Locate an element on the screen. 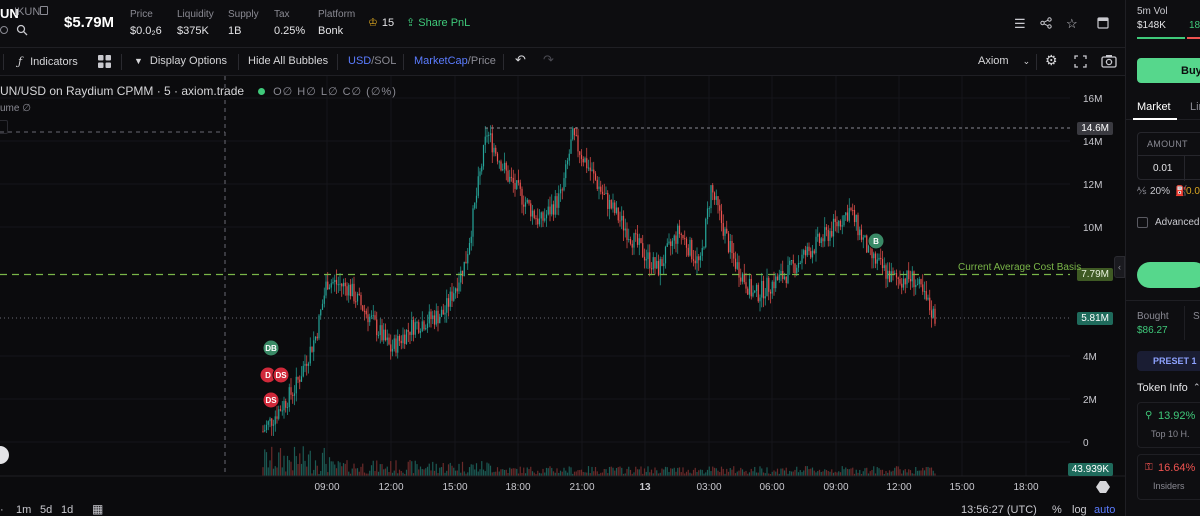 This screenshot has width=1200, height=516. window-icon is located at coordinates (1103, 23).